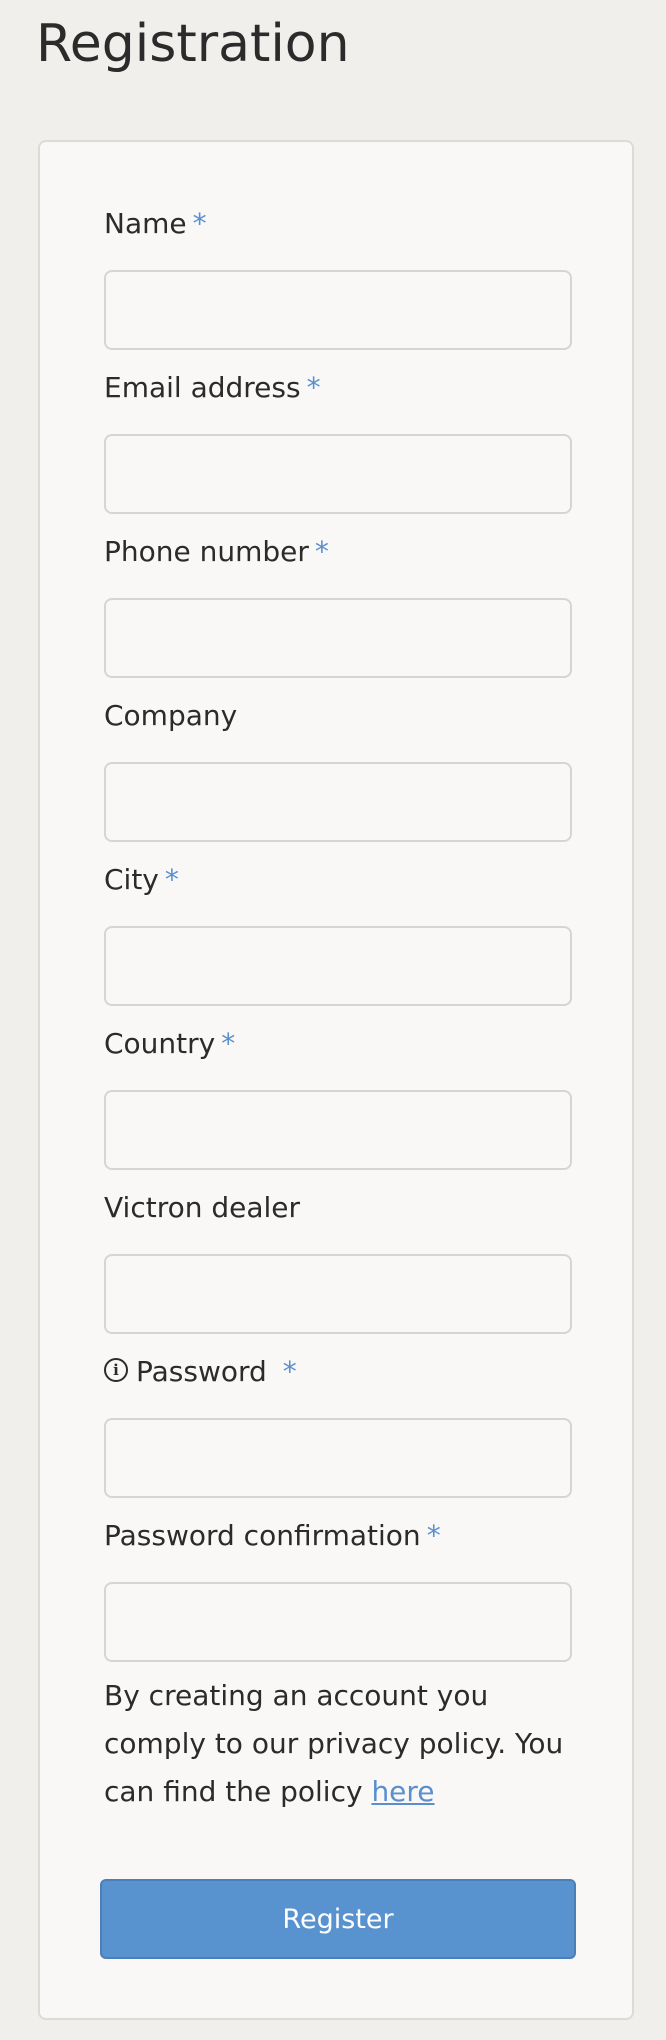 The height and width of the screenshot is (2040, 666). I want to click on country-input, so click(338, 1130).